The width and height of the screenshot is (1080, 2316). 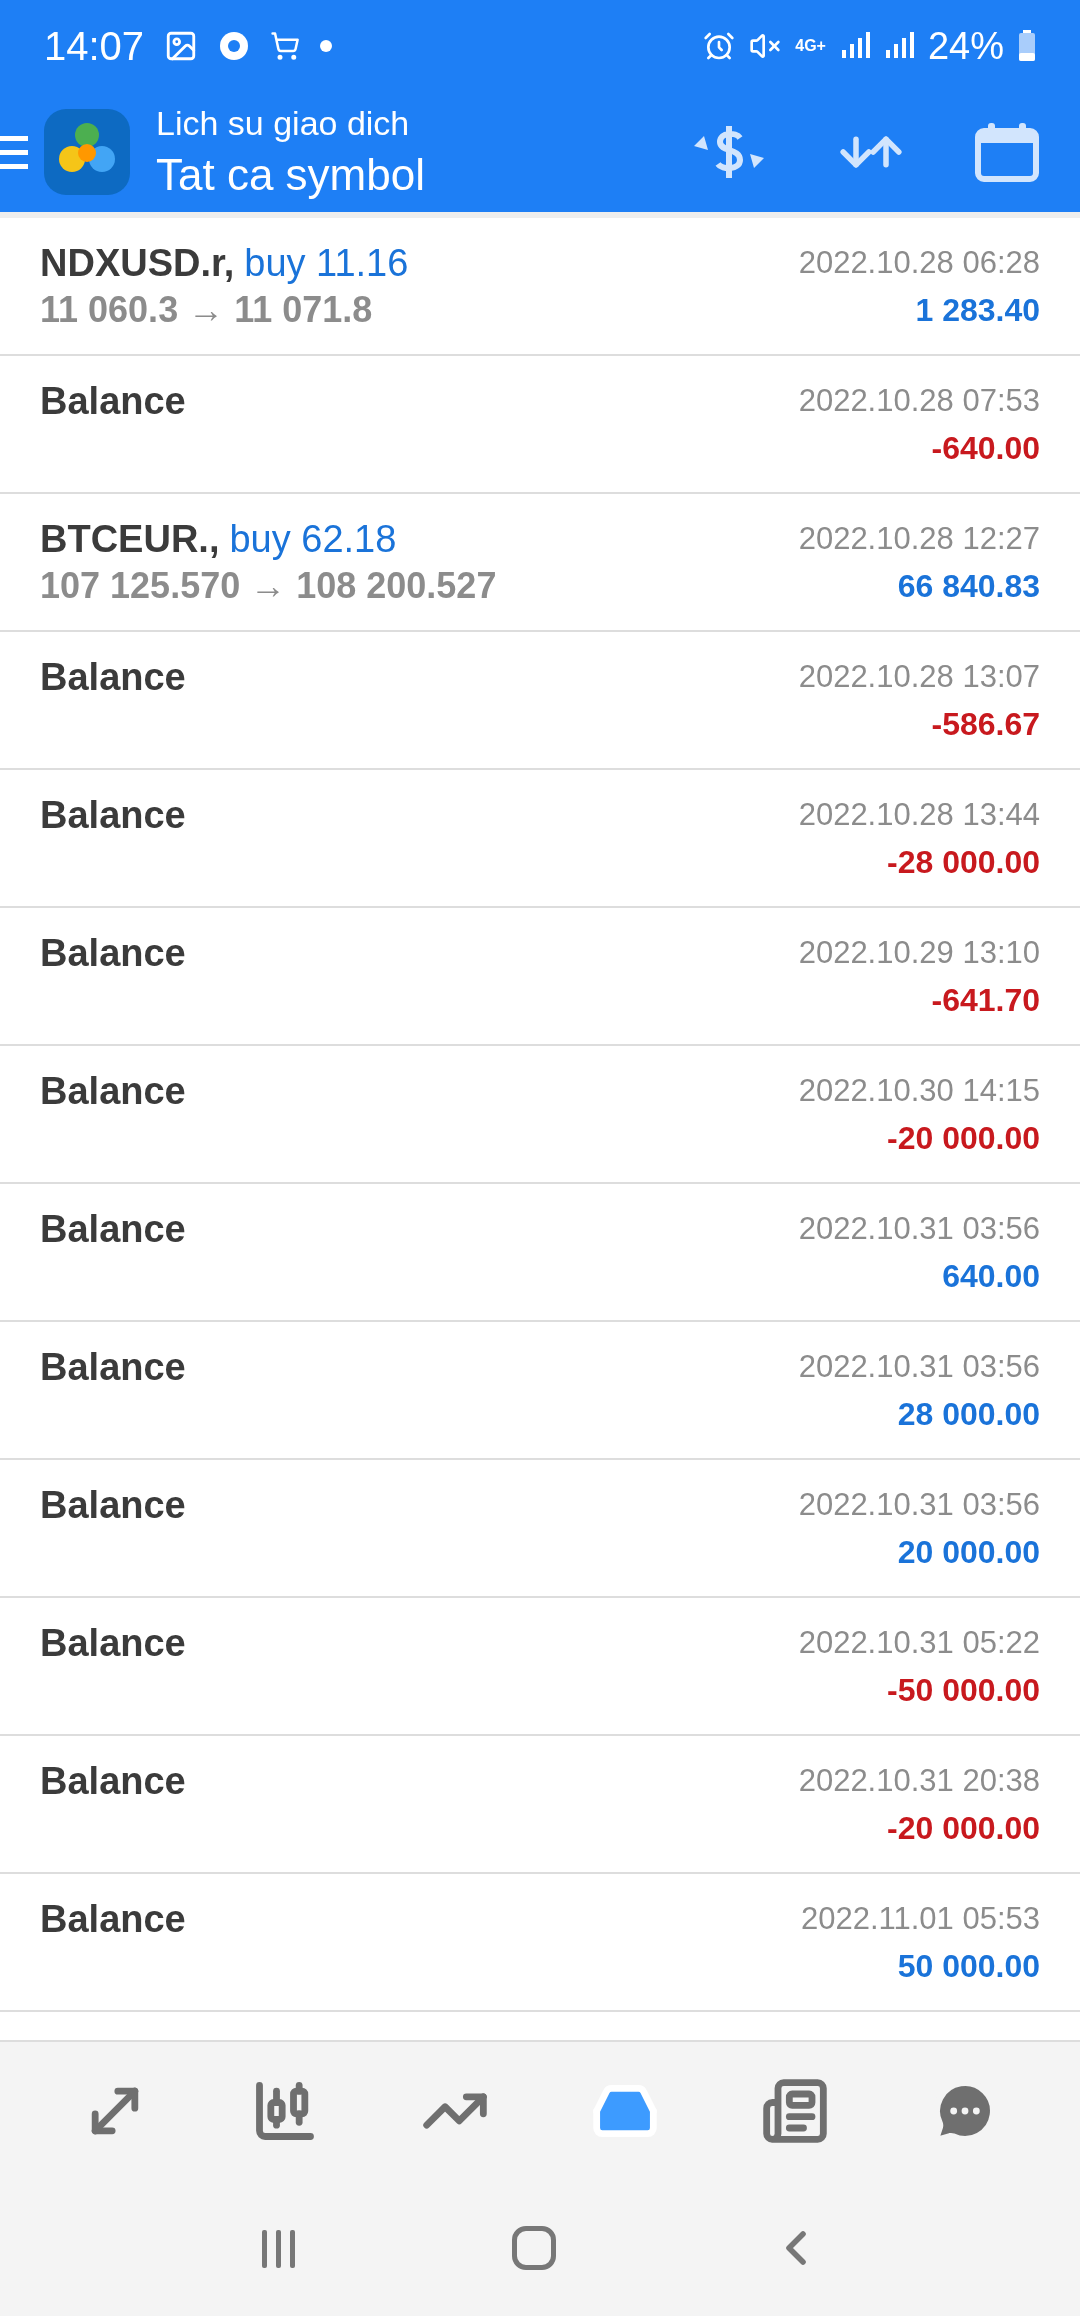 What do you see at coordinates (985, 1000) in the screenshot?
I see `profit-amount: -641.70` at bounding box center [985, 1000].